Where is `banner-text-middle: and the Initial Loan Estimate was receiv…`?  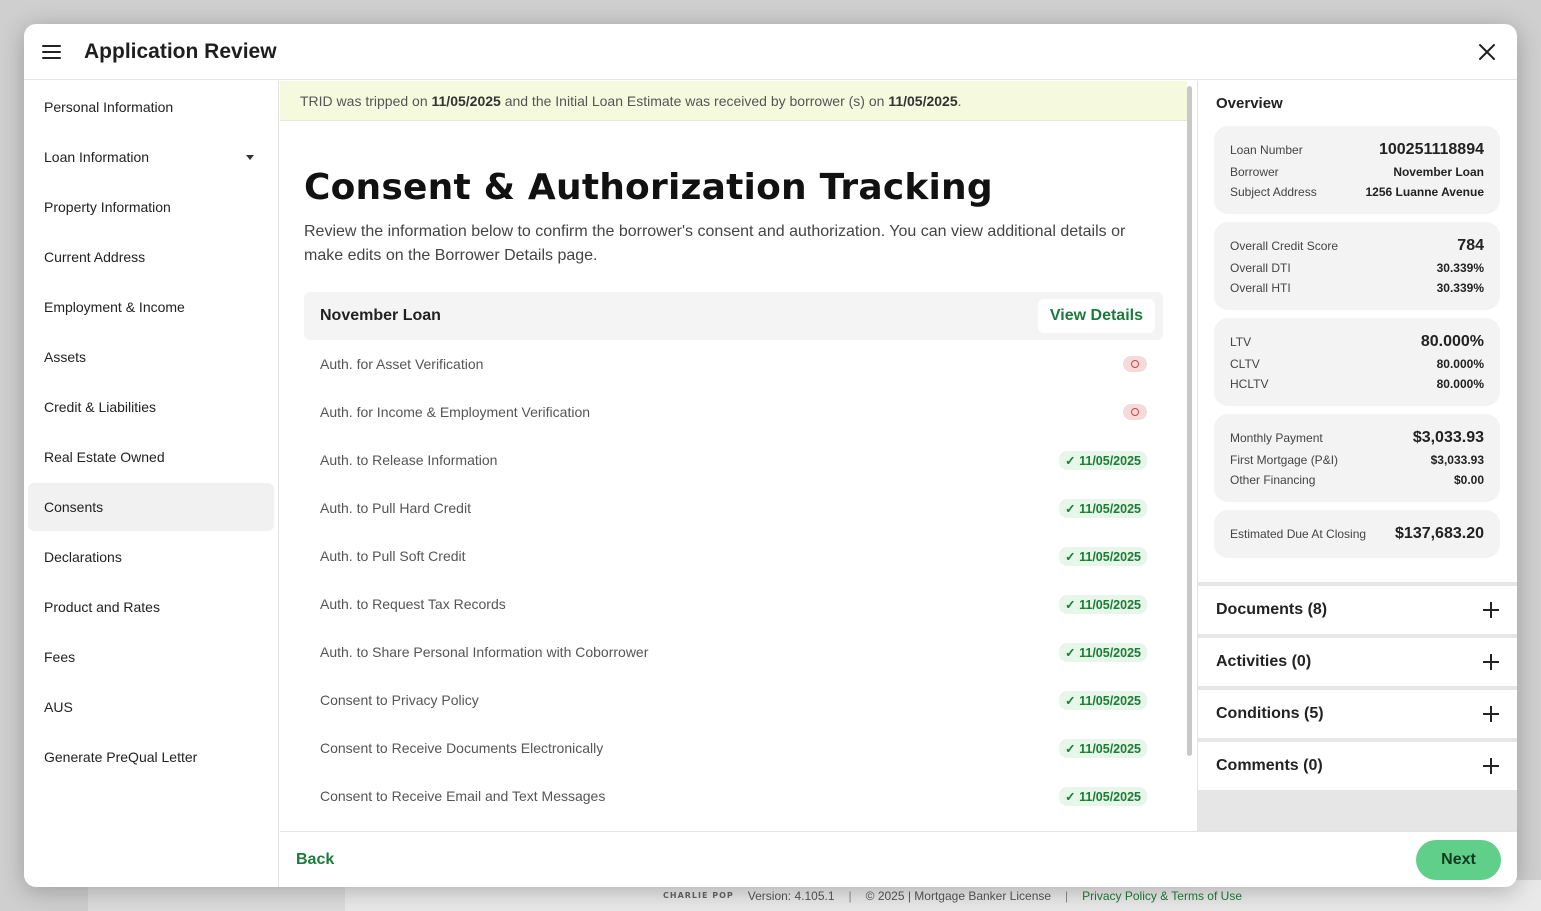
banner-text-middle: and the Initial Loan Estimate was receiv… is located at coordinates (694, 100).